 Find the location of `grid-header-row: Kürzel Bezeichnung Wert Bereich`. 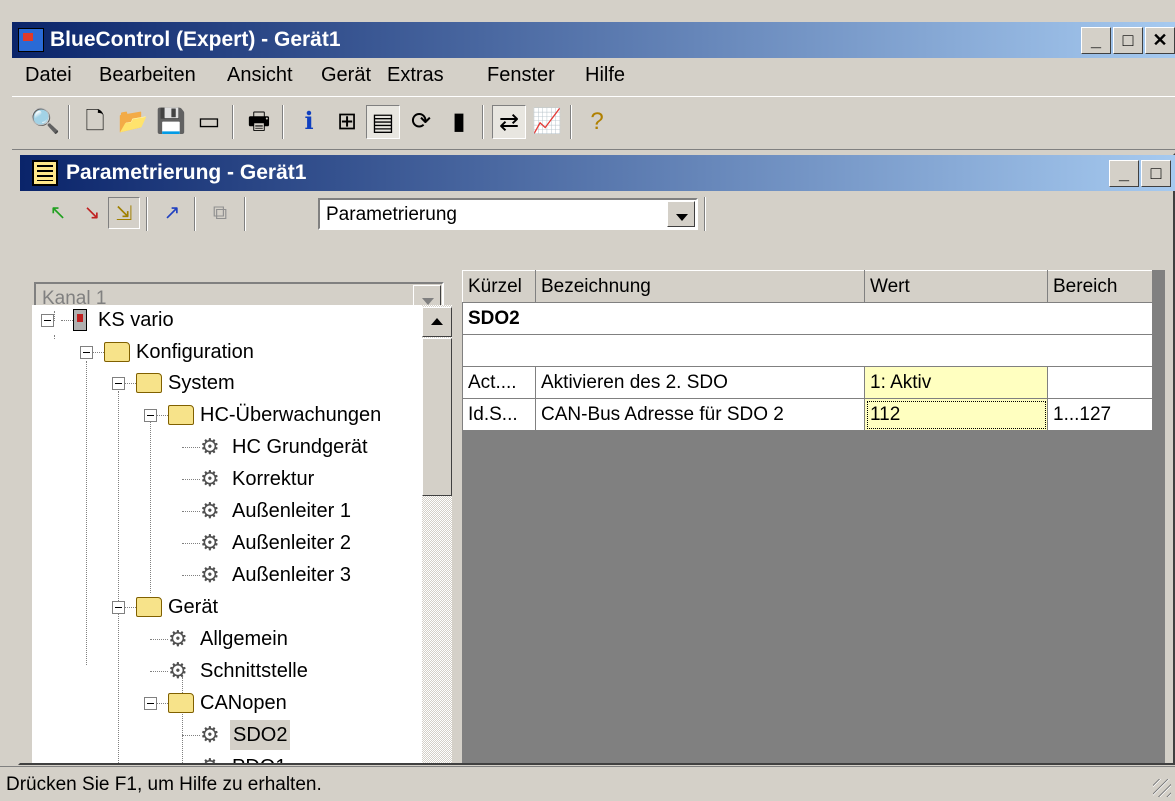

grid-header-row: Kürzel Bezeichnung Wert Bereich is located at coordinates (807, 286).